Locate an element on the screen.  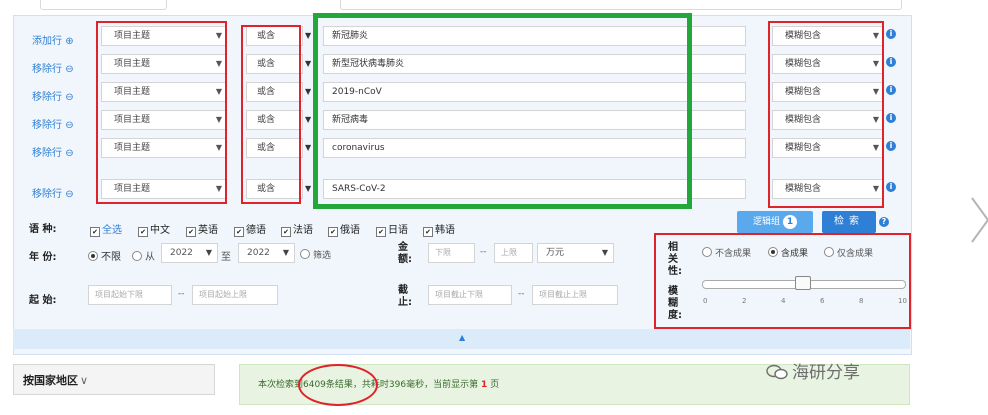
end-label: 截止: is located at coordinates (405, 296).